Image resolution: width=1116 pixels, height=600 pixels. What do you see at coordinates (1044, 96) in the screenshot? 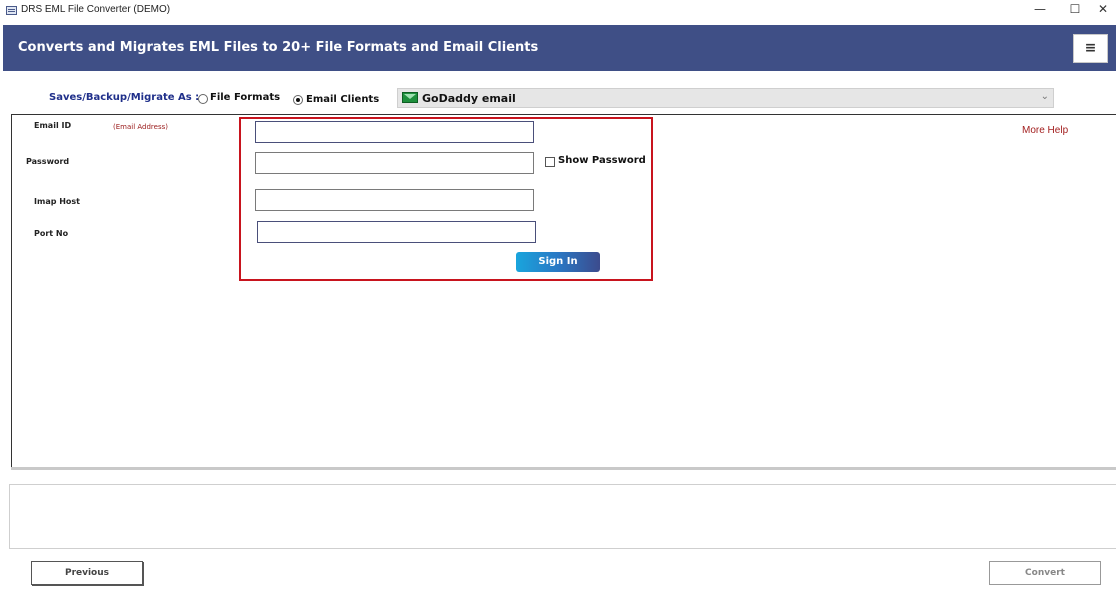
I see `chevron-down-icon: ⌄` at bounding box center [1044, 96].